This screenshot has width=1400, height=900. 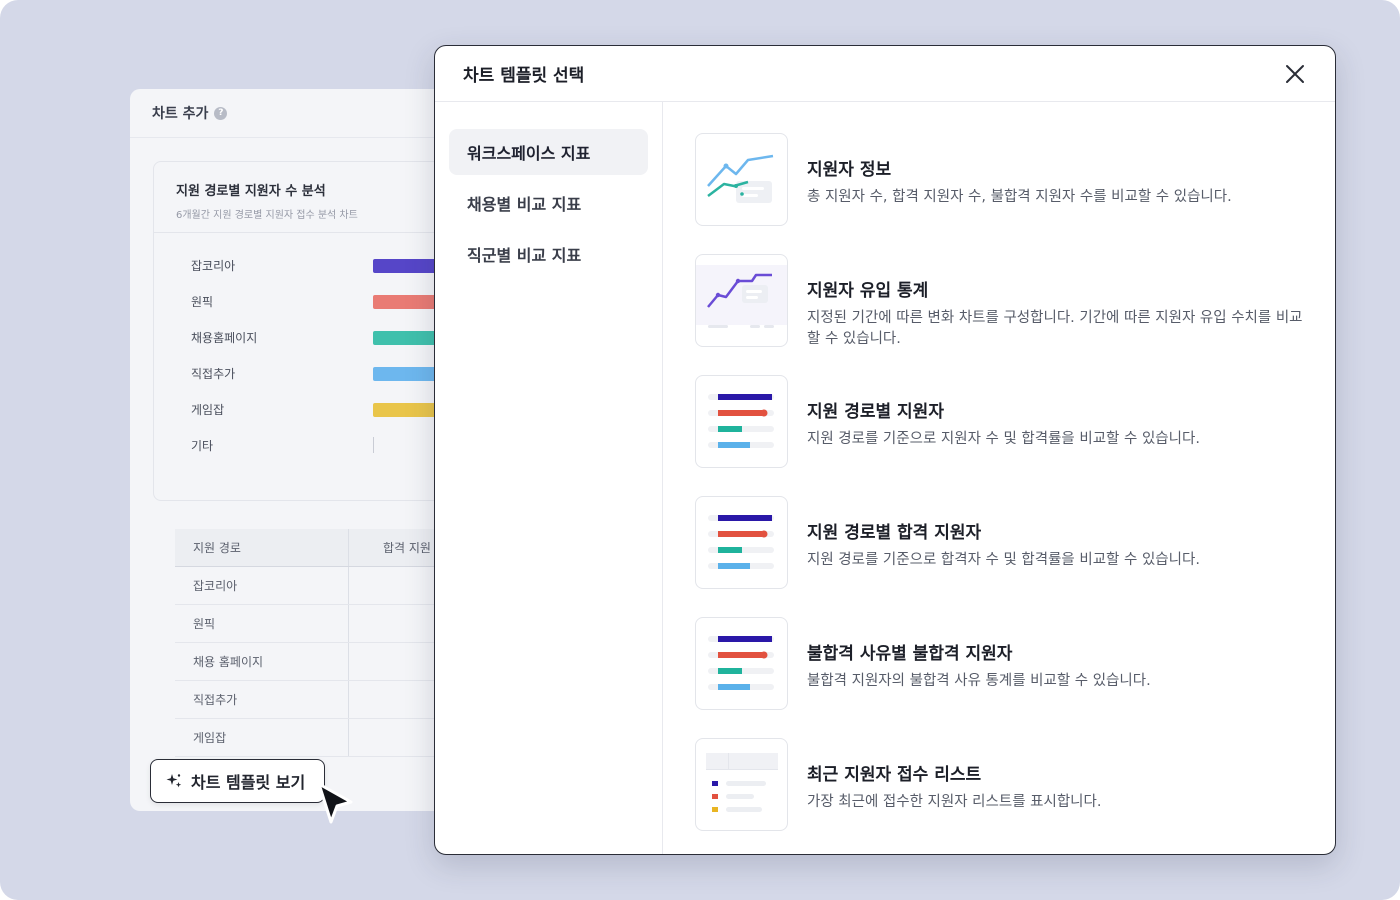 What do you see at coordinates (979, 681) in the screenshot?
I see `template-description: 불합격 지원자의 불합격 사유 통계를 비교할 수 있습니다.` at bounding box center [979, 681].